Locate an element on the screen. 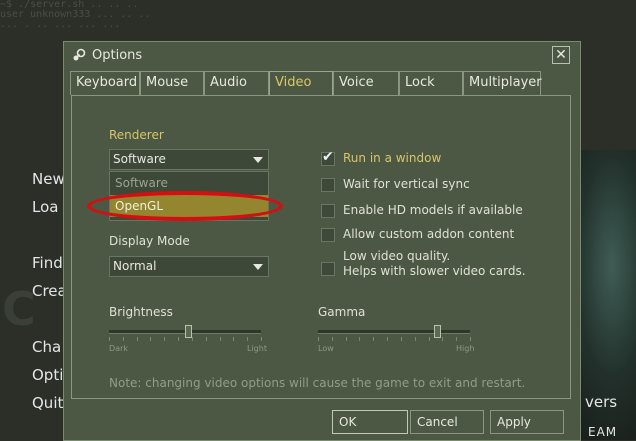 The height and width of the screenshot is (441, 636). dialog-titlebar: Options ✕ is located at coordinates (322, 55).